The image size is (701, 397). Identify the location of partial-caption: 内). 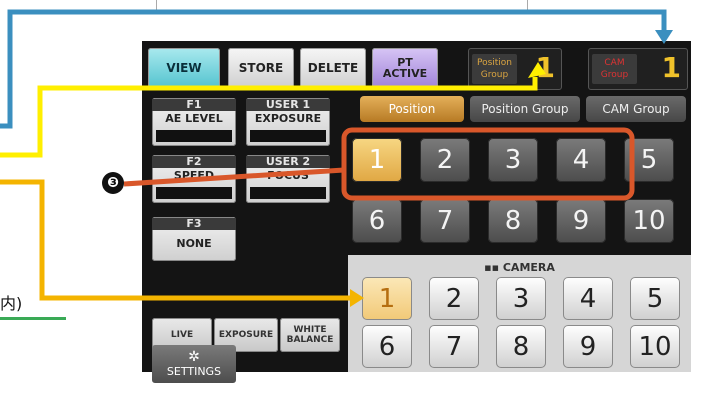
(11, 303).